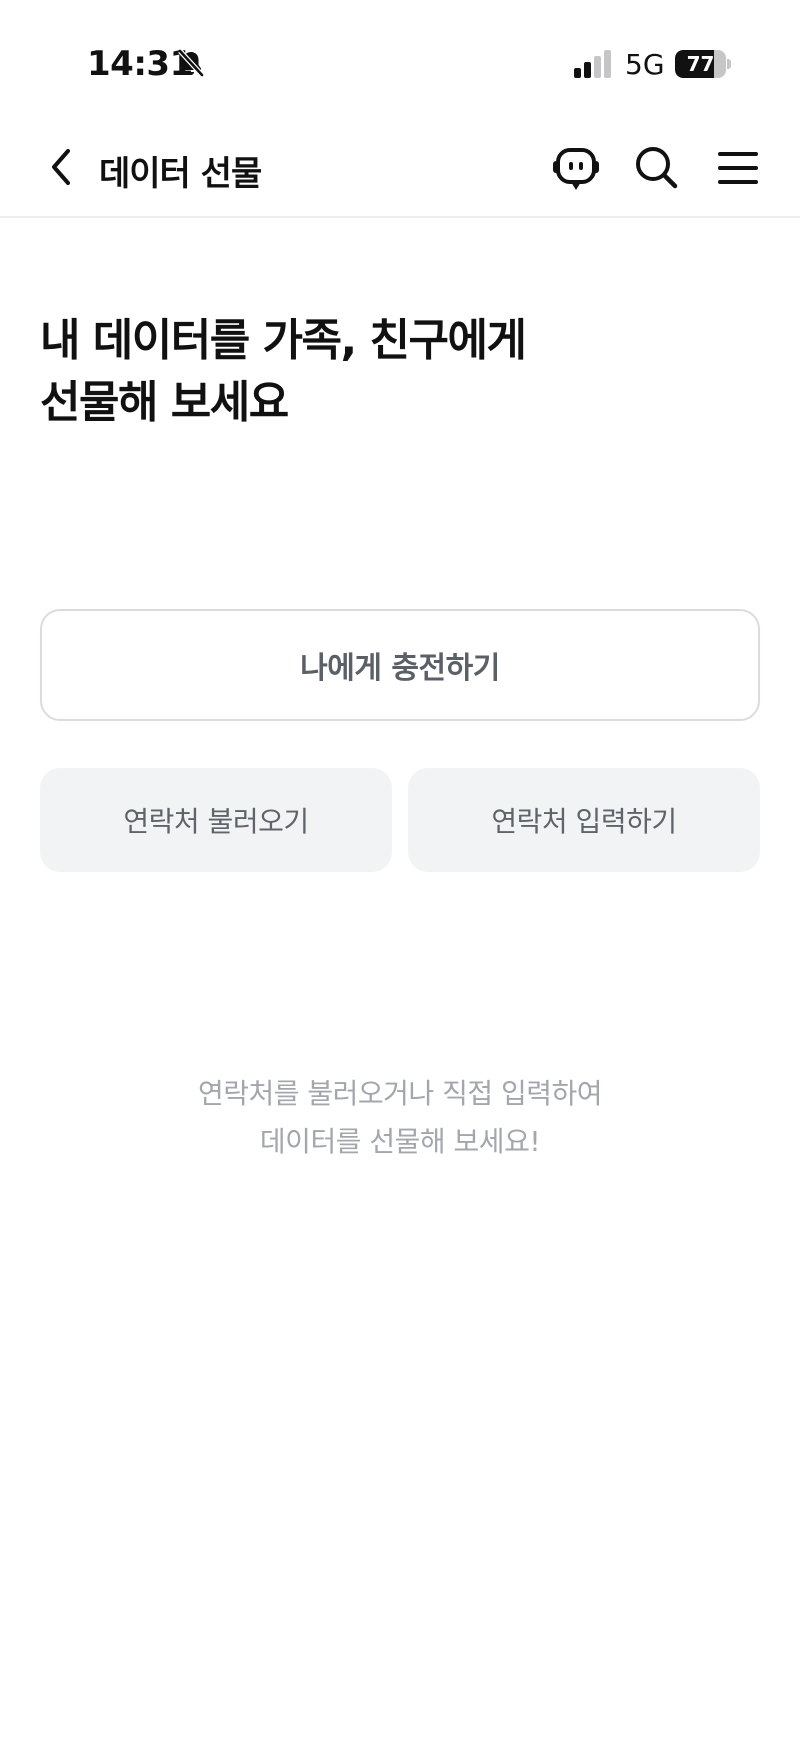  What do you see at coordinates (400, 1093) in the screenshot?
I see `empty-message-line-1: 연락처를 불러오거나 직접 입력하여` at bounding box center [400, 1093].